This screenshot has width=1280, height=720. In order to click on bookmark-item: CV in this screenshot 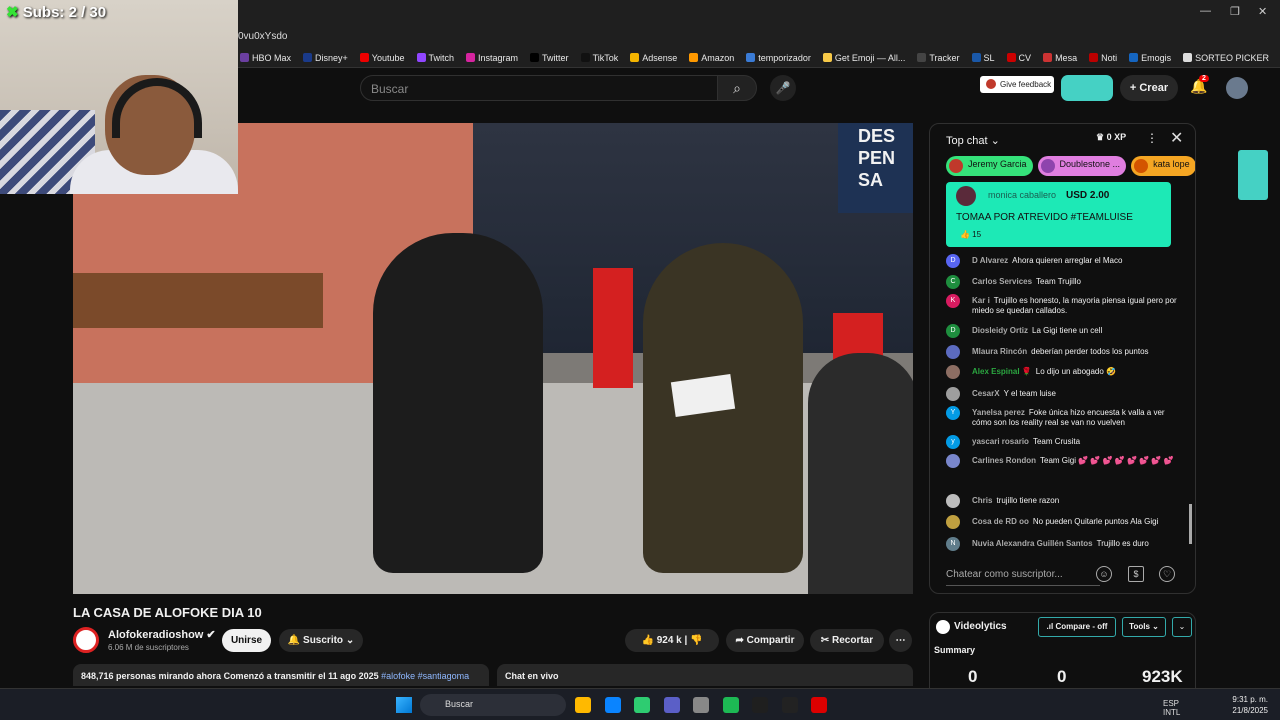, I will do `click(1018, 58)`.